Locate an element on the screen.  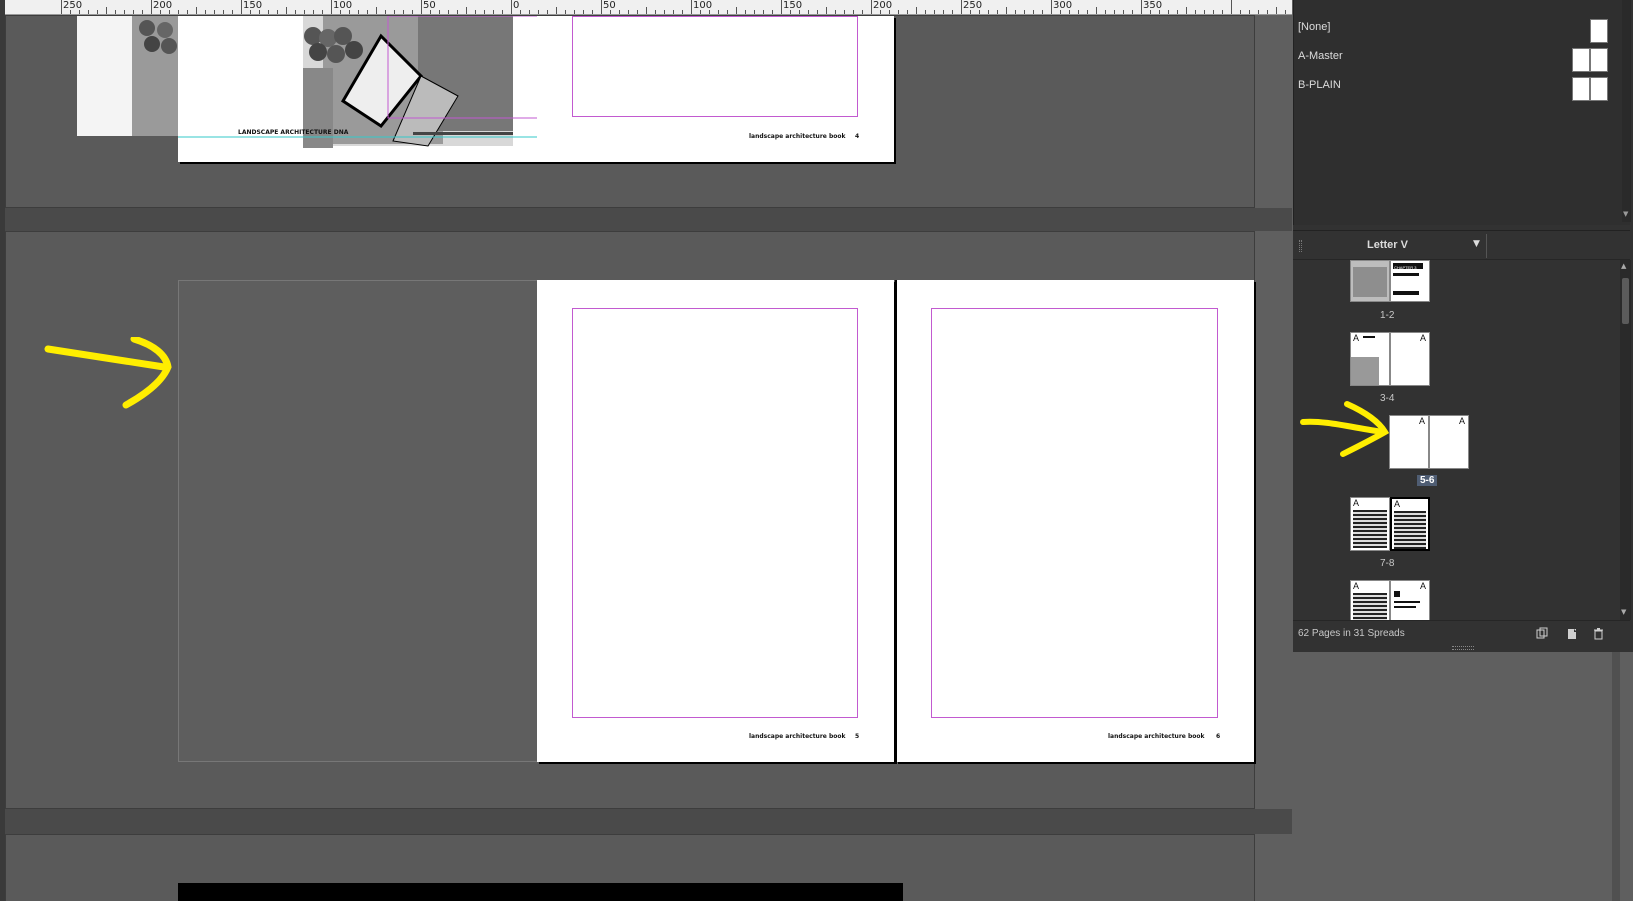
page-3: LANDSCAPE ARCHITECTURE DNA is located at coordinates (418, 88).